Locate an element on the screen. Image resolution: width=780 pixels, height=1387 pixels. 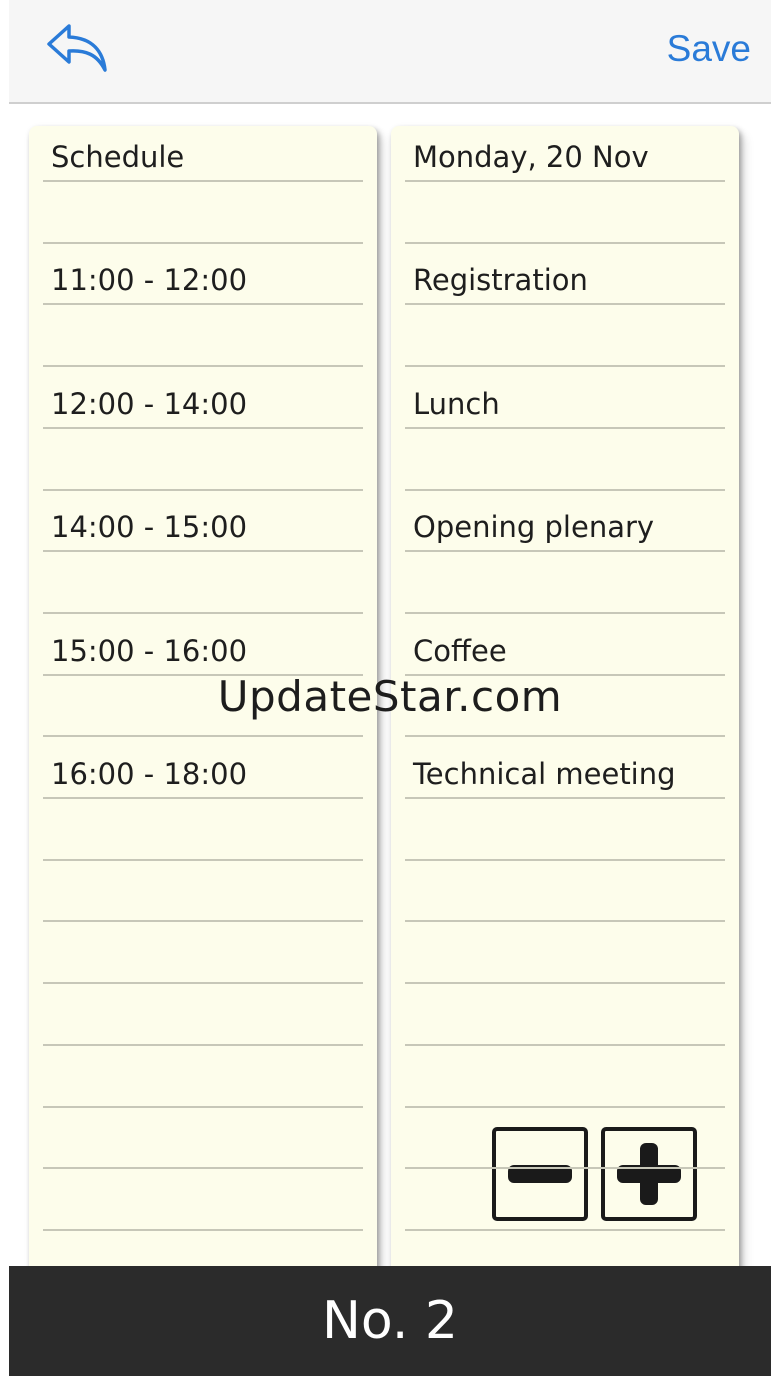
time-row: 16:00 - 18:00 is located at coordinates (149, 774).